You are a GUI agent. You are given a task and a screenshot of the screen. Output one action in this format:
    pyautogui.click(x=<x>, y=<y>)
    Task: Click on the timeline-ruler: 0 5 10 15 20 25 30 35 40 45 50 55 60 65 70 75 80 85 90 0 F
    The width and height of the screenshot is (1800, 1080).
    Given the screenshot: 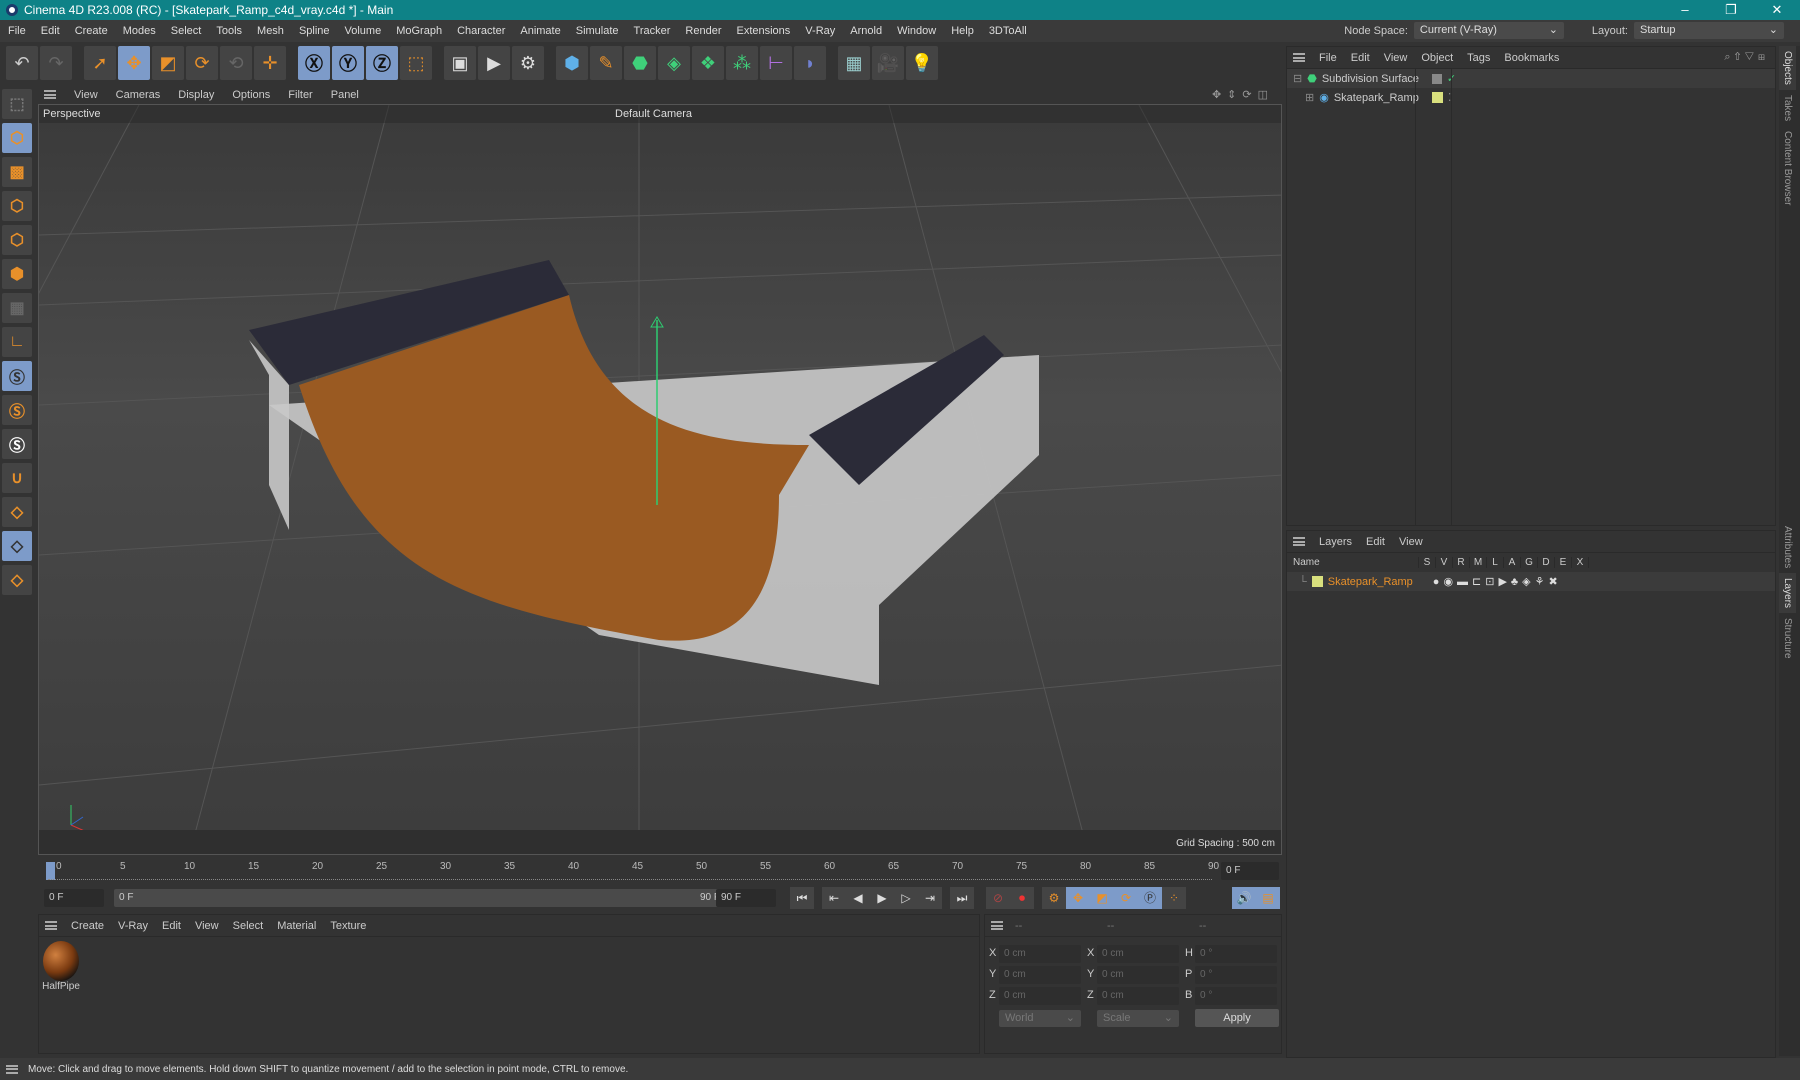 What is the action you would take?
    pyautogui.click(x=660, y=872)
    